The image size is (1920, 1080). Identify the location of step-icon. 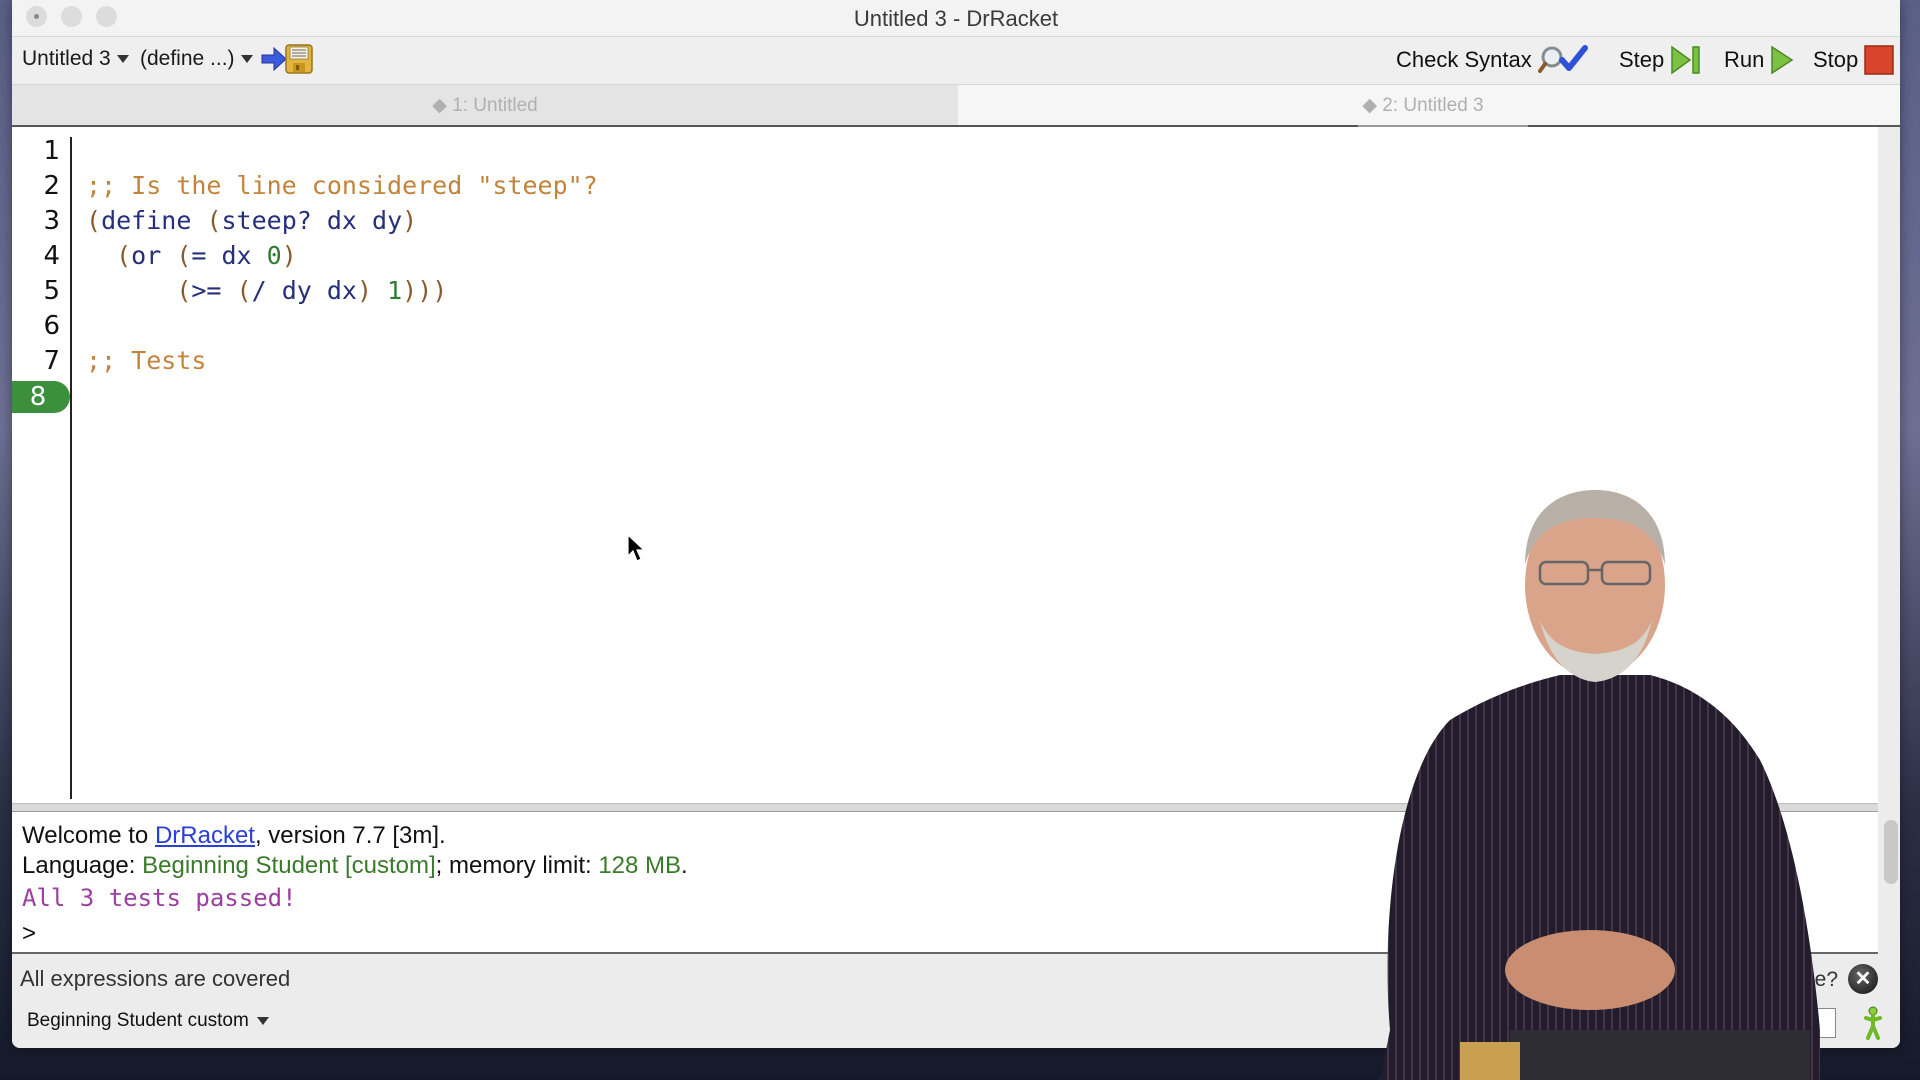
(1686, 60).